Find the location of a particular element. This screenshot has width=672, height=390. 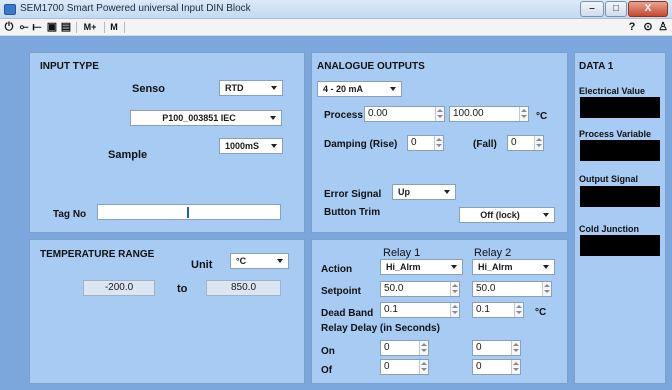

analogue-outputs-header: ANALOGUE OUTPUTS is located at coordinates (371, 66).